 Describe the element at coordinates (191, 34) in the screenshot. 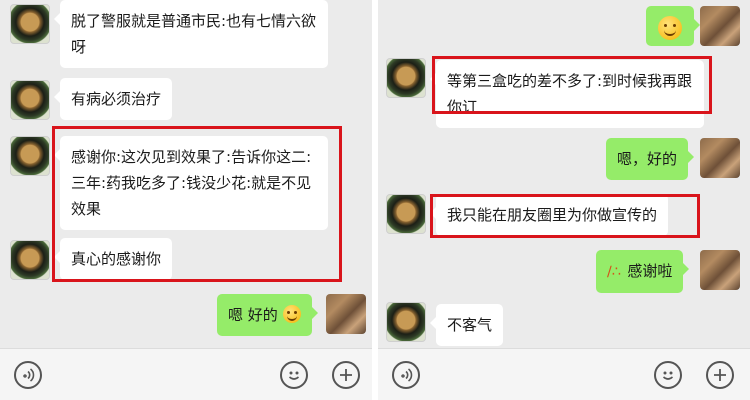

I see `message-bubble: 脱了警服就是普通市民:也有七情六欲呀` at that location.